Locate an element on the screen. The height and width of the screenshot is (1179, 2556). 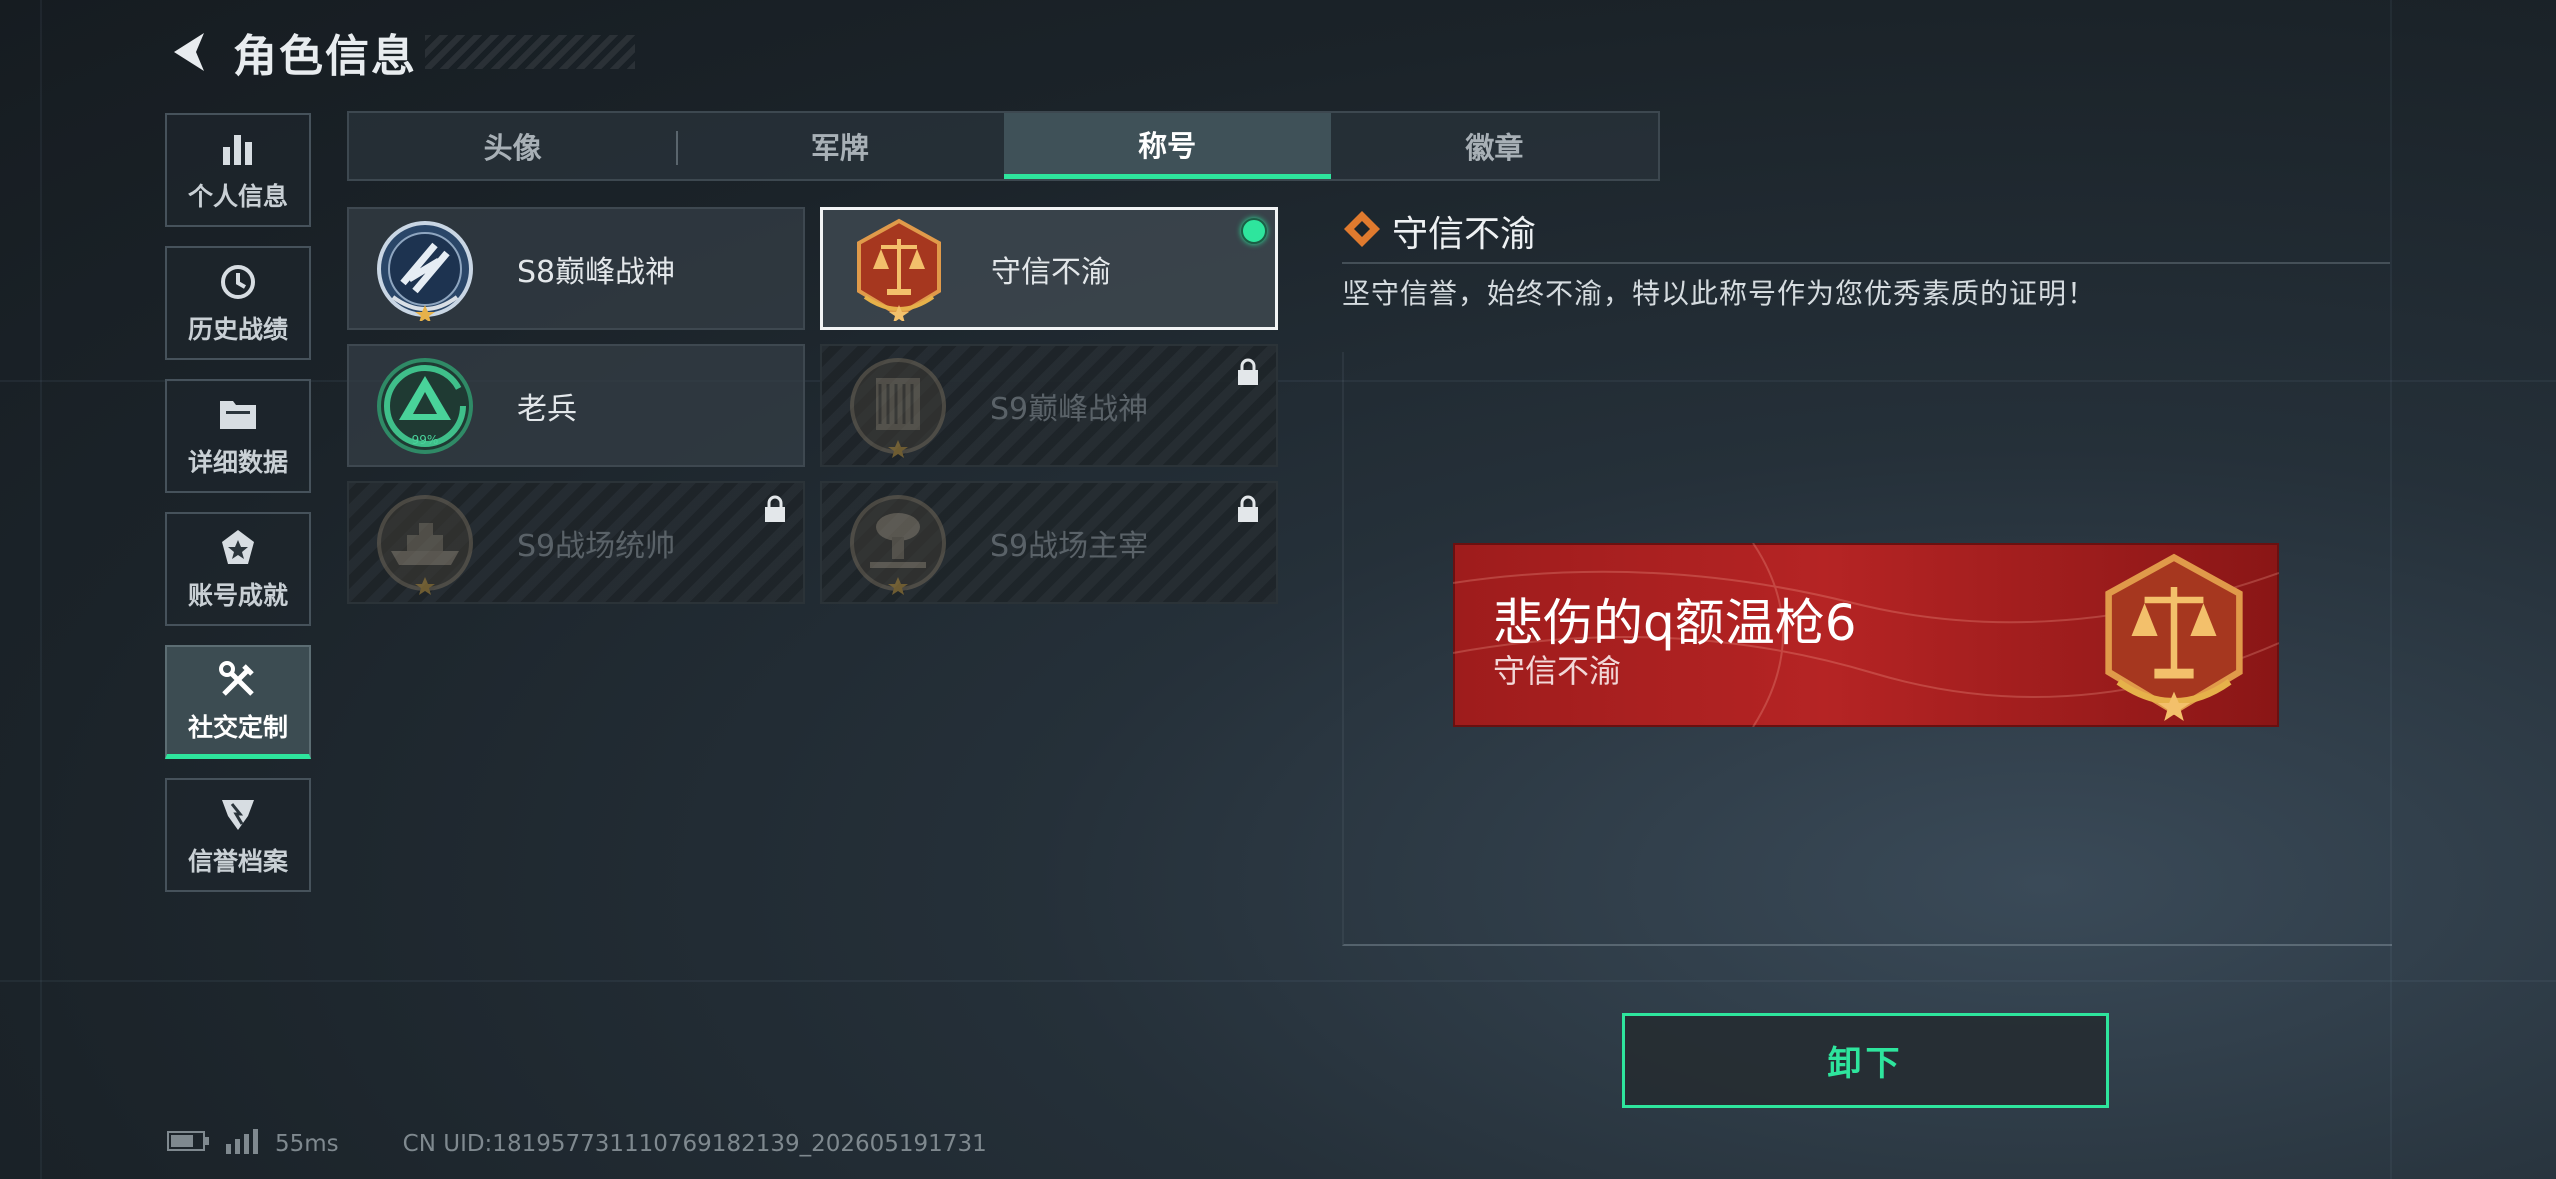
sidebar-item-detail-data: 详细数据 is located at coordinates (238, 436).